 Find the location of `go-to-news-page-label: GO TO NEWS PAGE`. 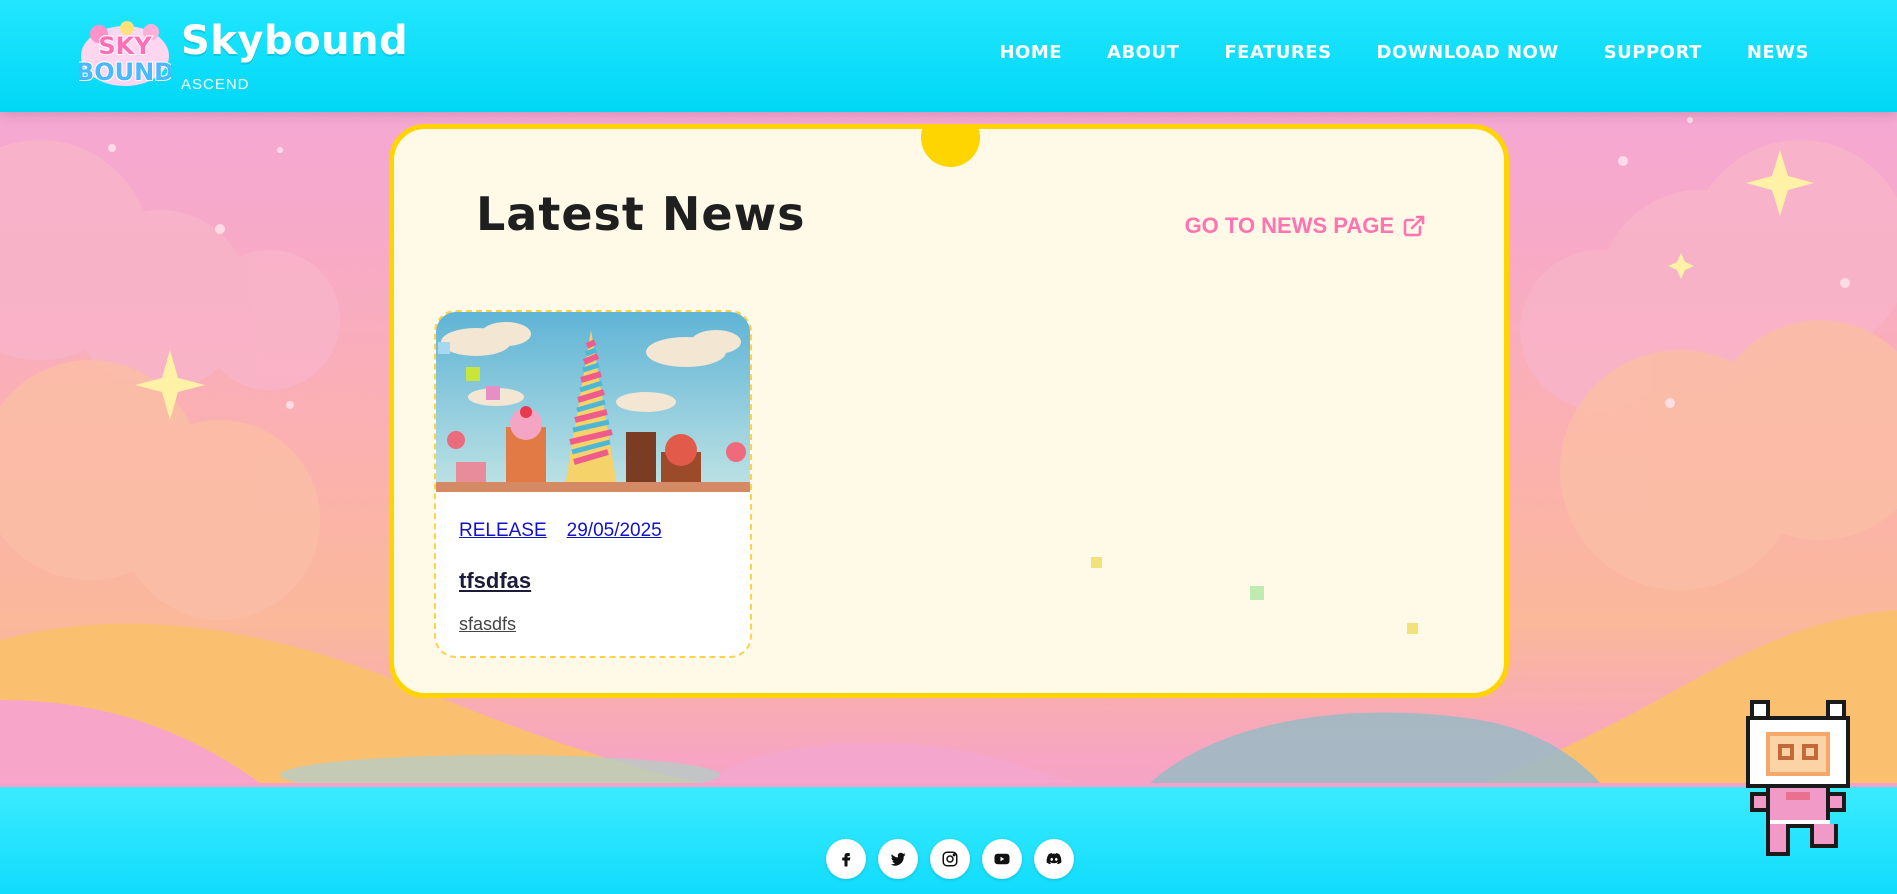

go-to-news-page-label: GO TO NEWS PAGE is located at coordinates (1289, 225).